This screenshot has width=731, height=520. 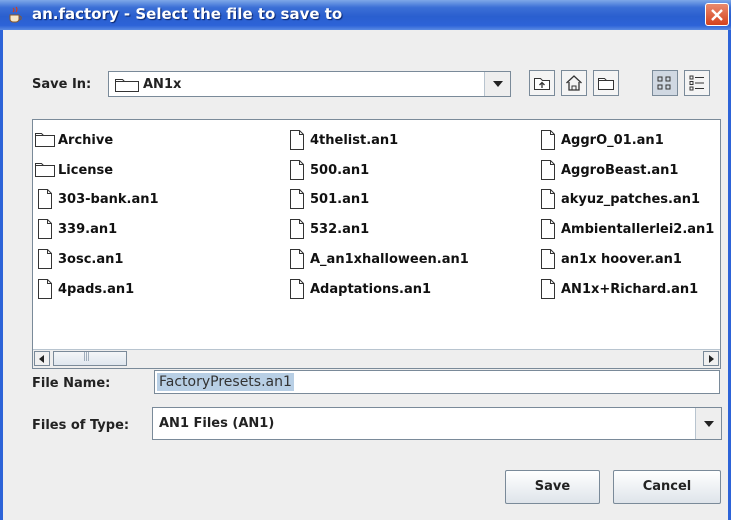 I want to click on file-list-item-label: 4thelist.an1, so click(x=354, y=140).